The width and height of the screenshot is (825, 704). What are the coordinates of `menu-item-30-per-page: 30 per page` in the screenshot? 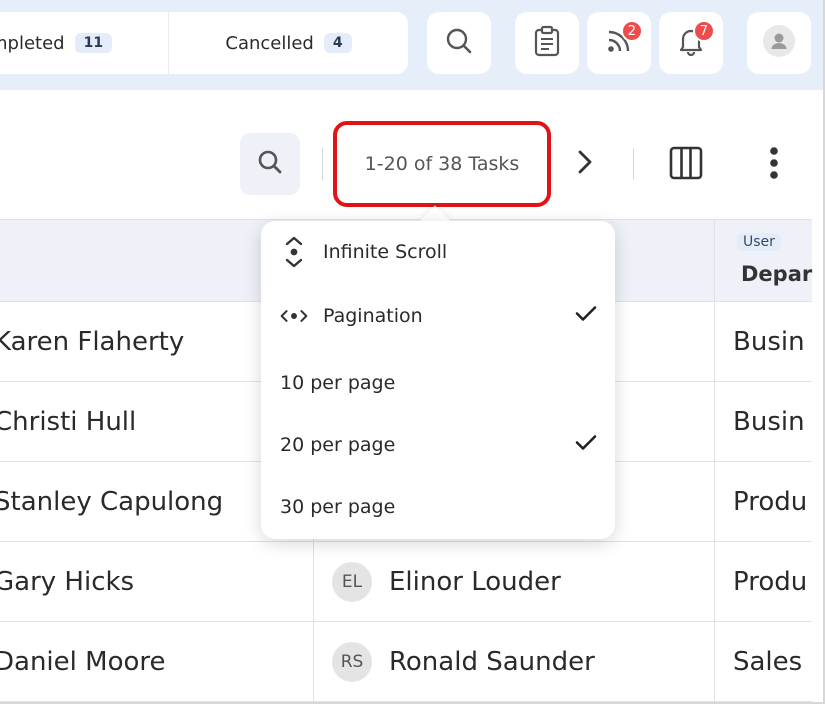 It's located at (438, 507).